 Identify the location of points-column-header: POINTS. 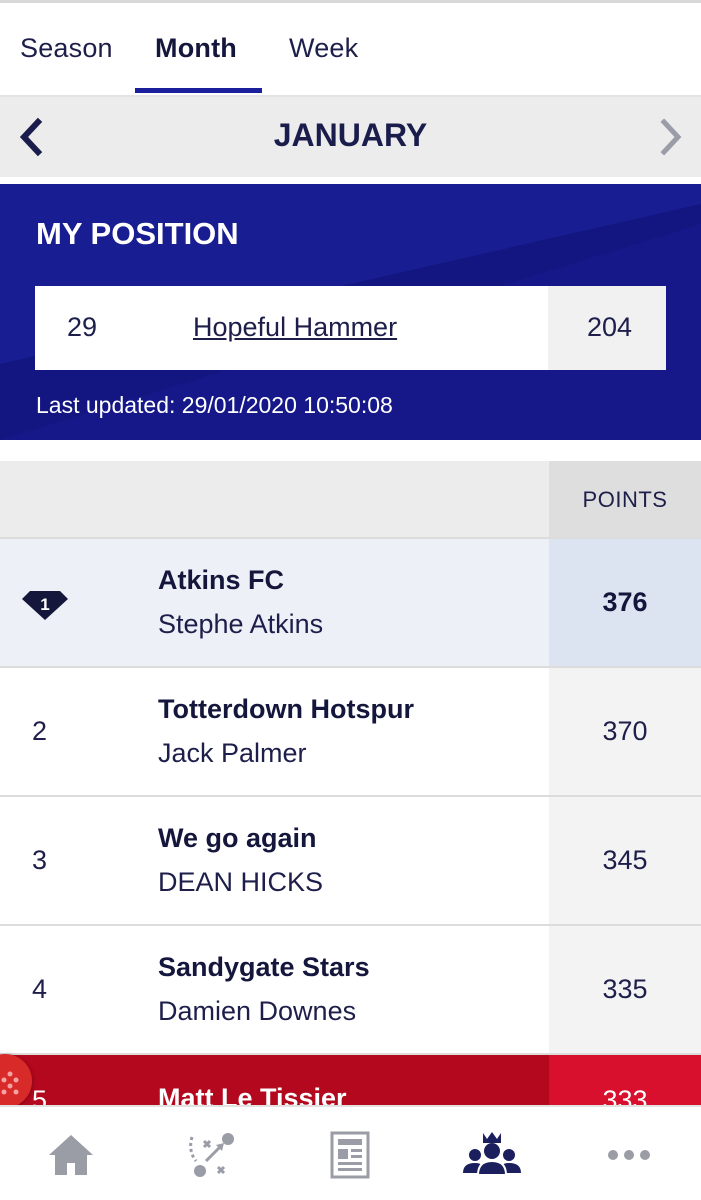
(625, 499).